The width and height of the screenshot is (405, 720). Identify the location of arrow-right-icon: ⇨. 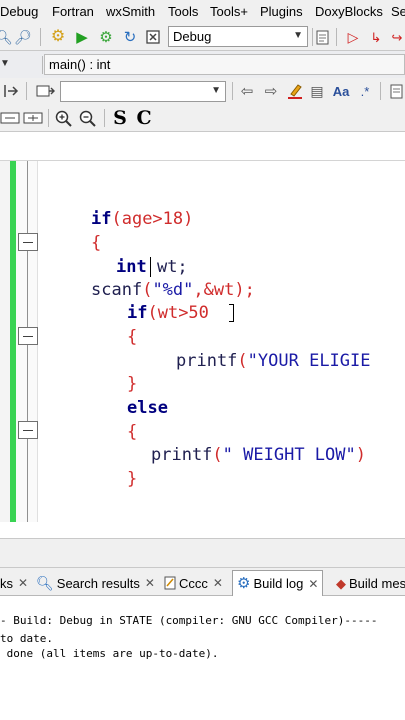
(271, 91).